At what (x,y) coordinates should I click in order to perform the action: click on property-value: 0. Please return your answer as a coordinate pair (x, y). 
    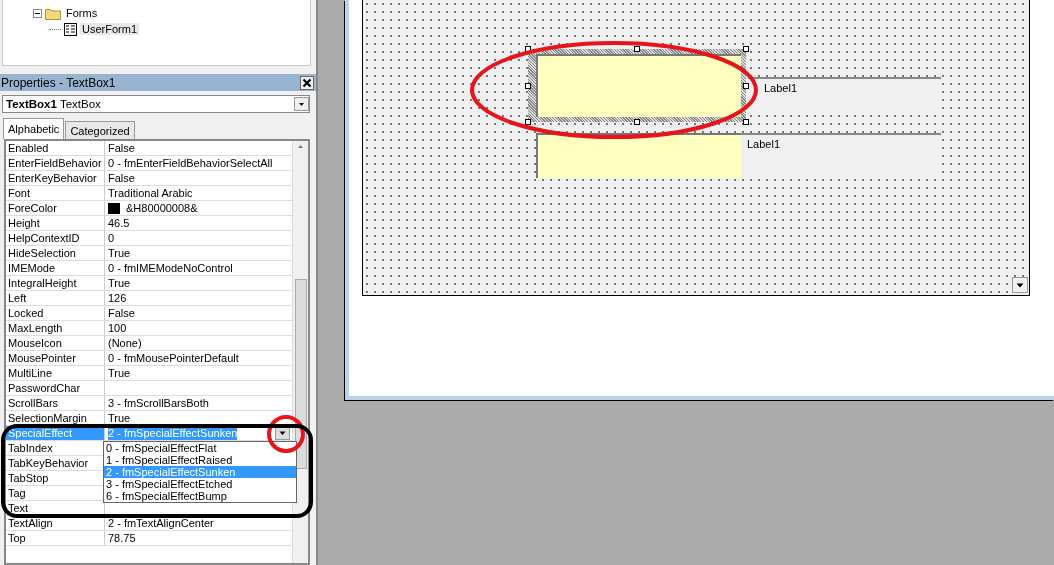
    Looking at the image, I should click on (111, 238).